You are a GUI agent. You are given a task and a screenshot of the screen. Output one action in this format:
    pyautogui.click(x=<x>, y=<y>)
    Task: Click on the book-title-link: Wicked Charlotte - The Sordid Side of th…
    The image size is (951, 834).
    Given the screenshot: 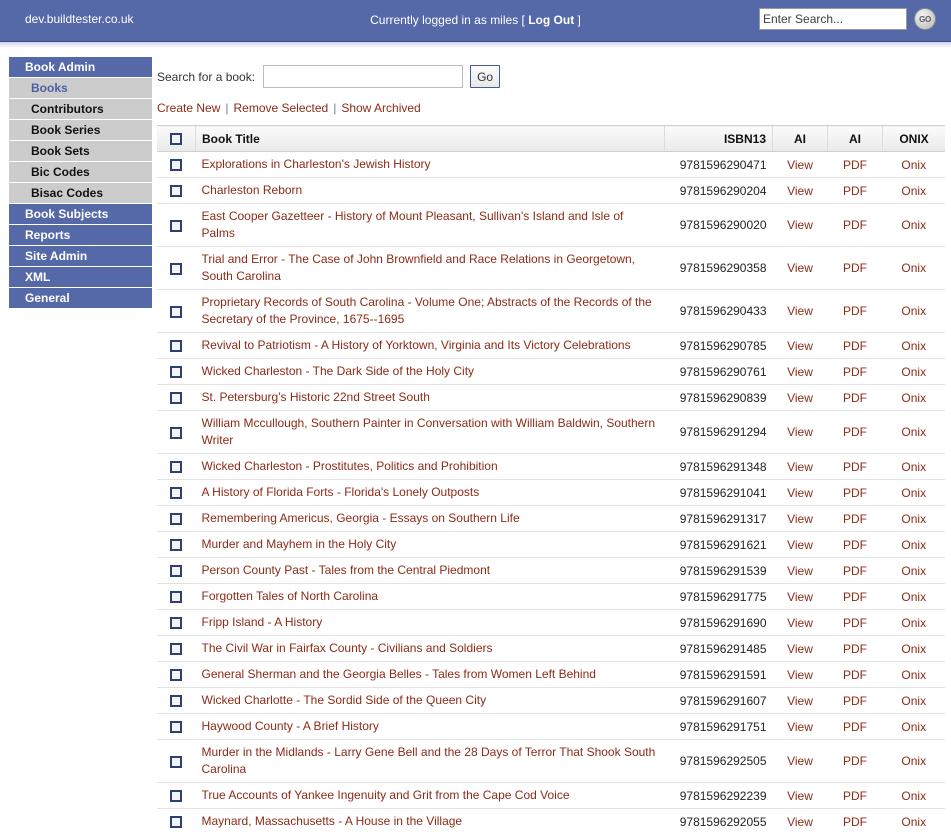 What is the action you would take?
    pyautogui.click(x=344, y=700)
    